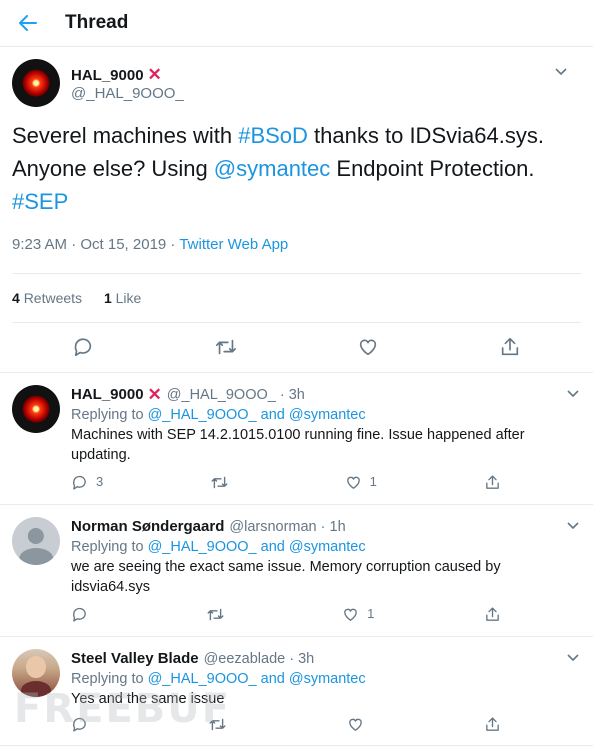  I want to click on author-name: Norman Søndergaard, so click(147, 527).